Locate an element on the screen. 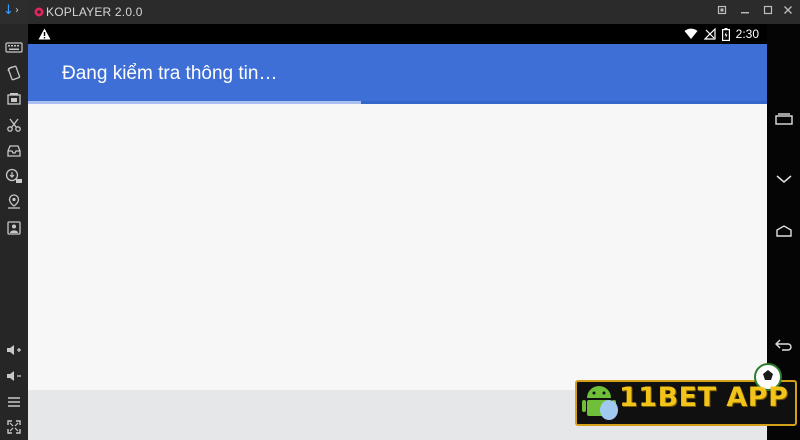 The height and width of the screenshot is (440, 800). android-status-bar: 2:30 is located at coordinates (397, 34).